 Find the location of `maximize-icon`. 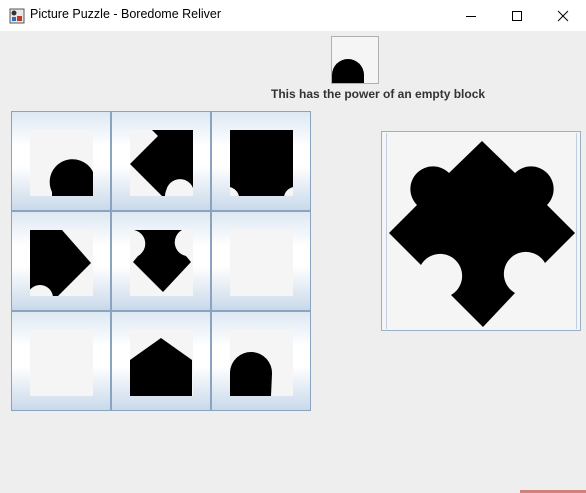

maximize-icon is located at coordinates (517, 15).